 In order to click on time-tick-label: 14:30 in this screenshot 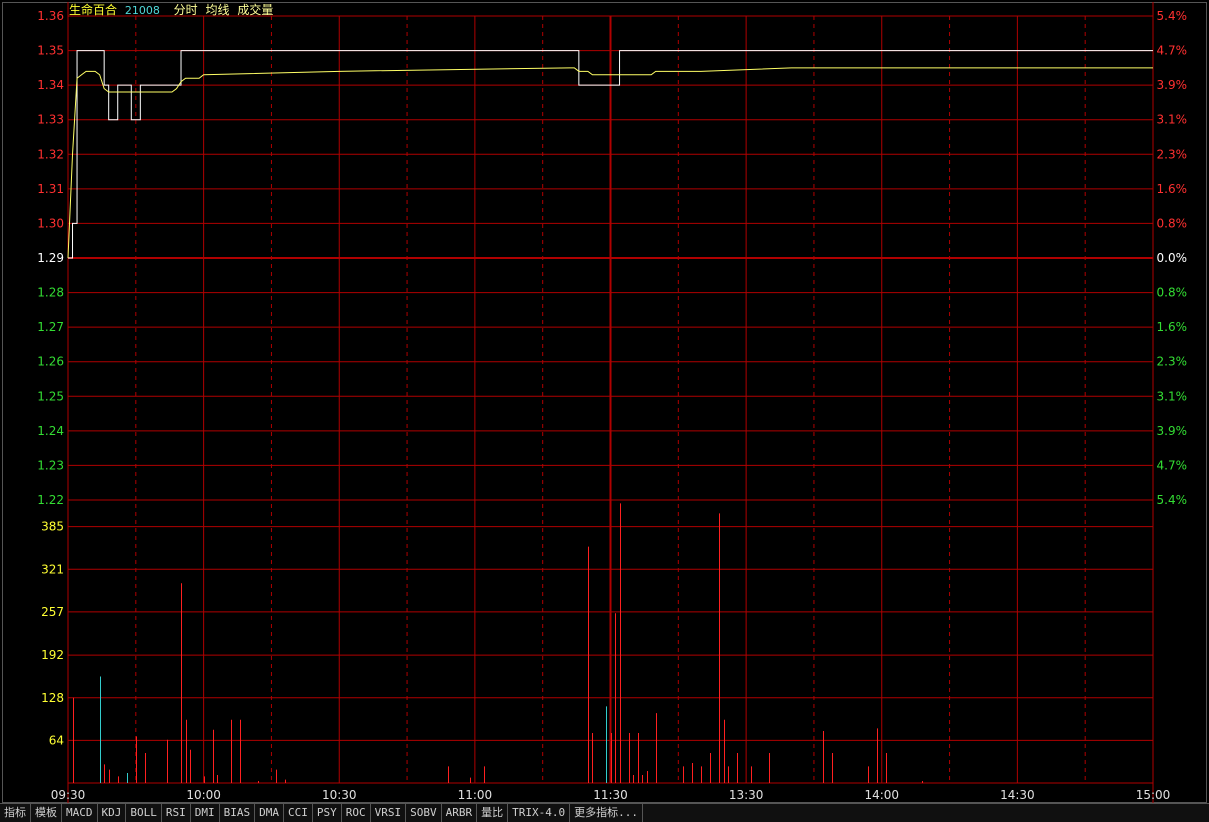, I will do `click(1017, 795)`.